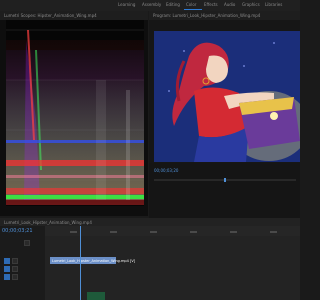  Describe the element at coordinates (27, 243) in the screenshot. I see `wrench-icon` at that location.